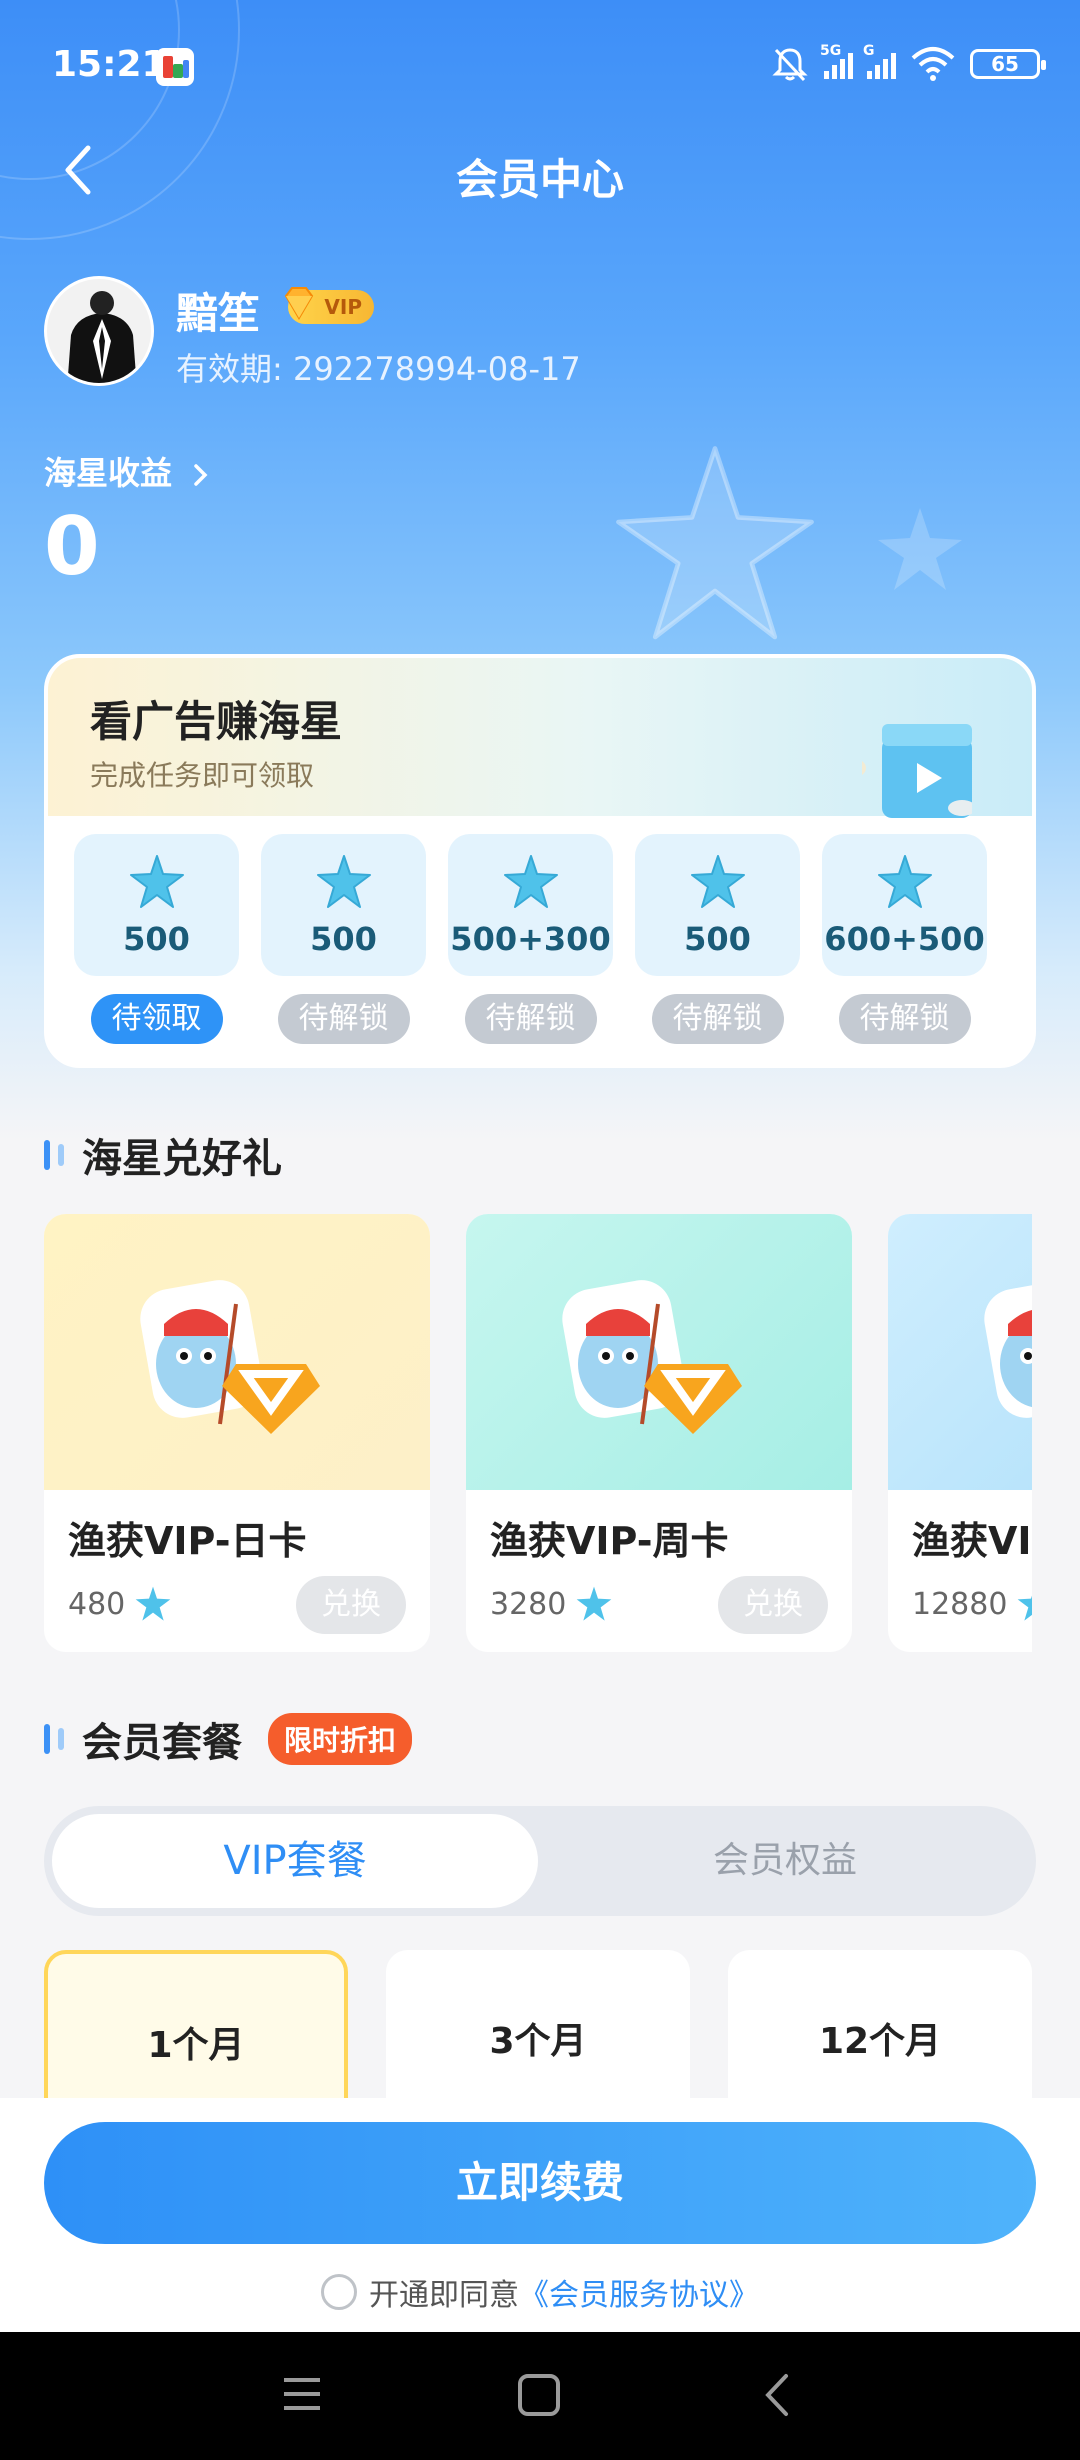  I want to click on clapperboard-icon, so click(917, 771).